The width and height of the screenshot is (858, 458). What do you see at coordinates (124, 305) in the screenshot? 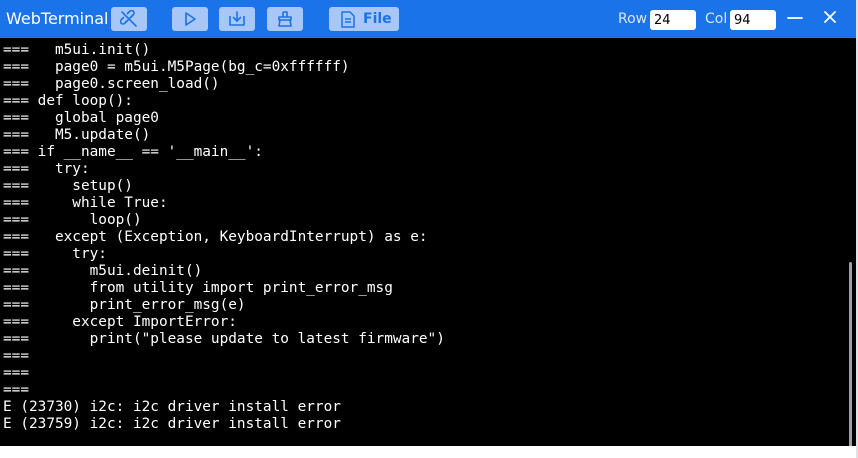
I see `terminal-line: === print_error_msg(e)` at bounding box center [124, 305].